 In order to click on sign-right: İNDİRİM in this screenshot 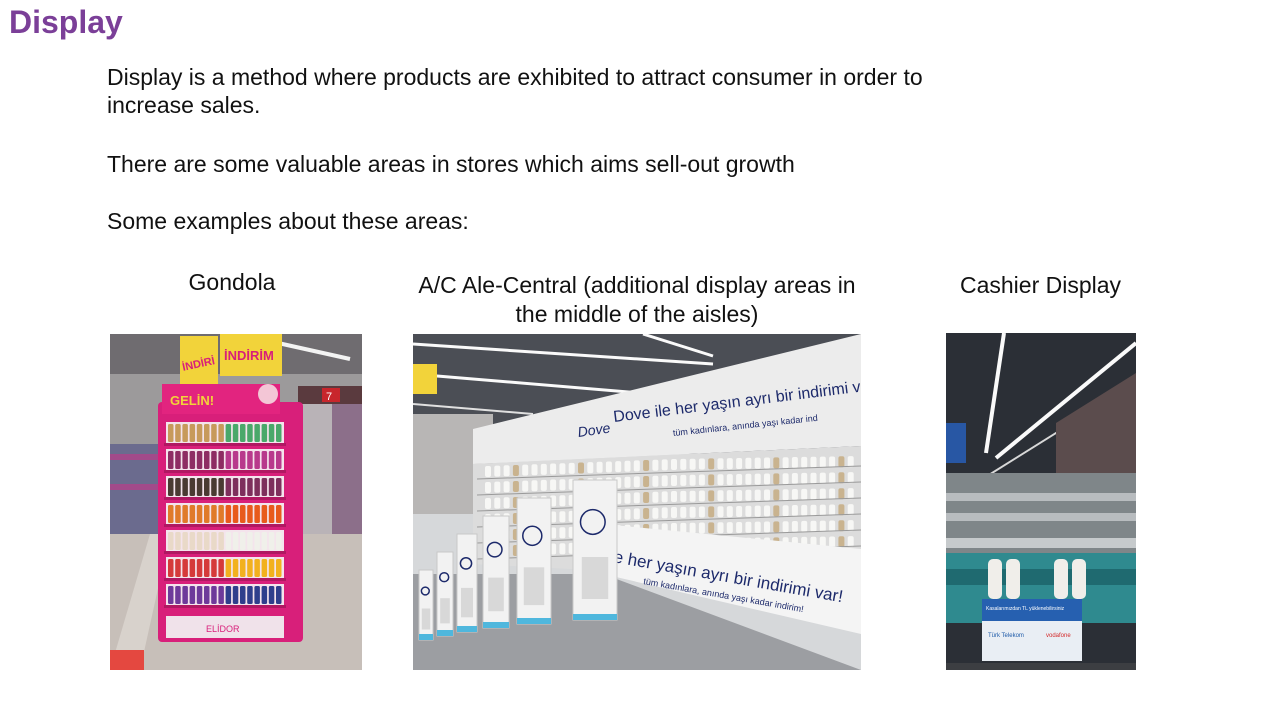, I will do `click(249, 355)`.